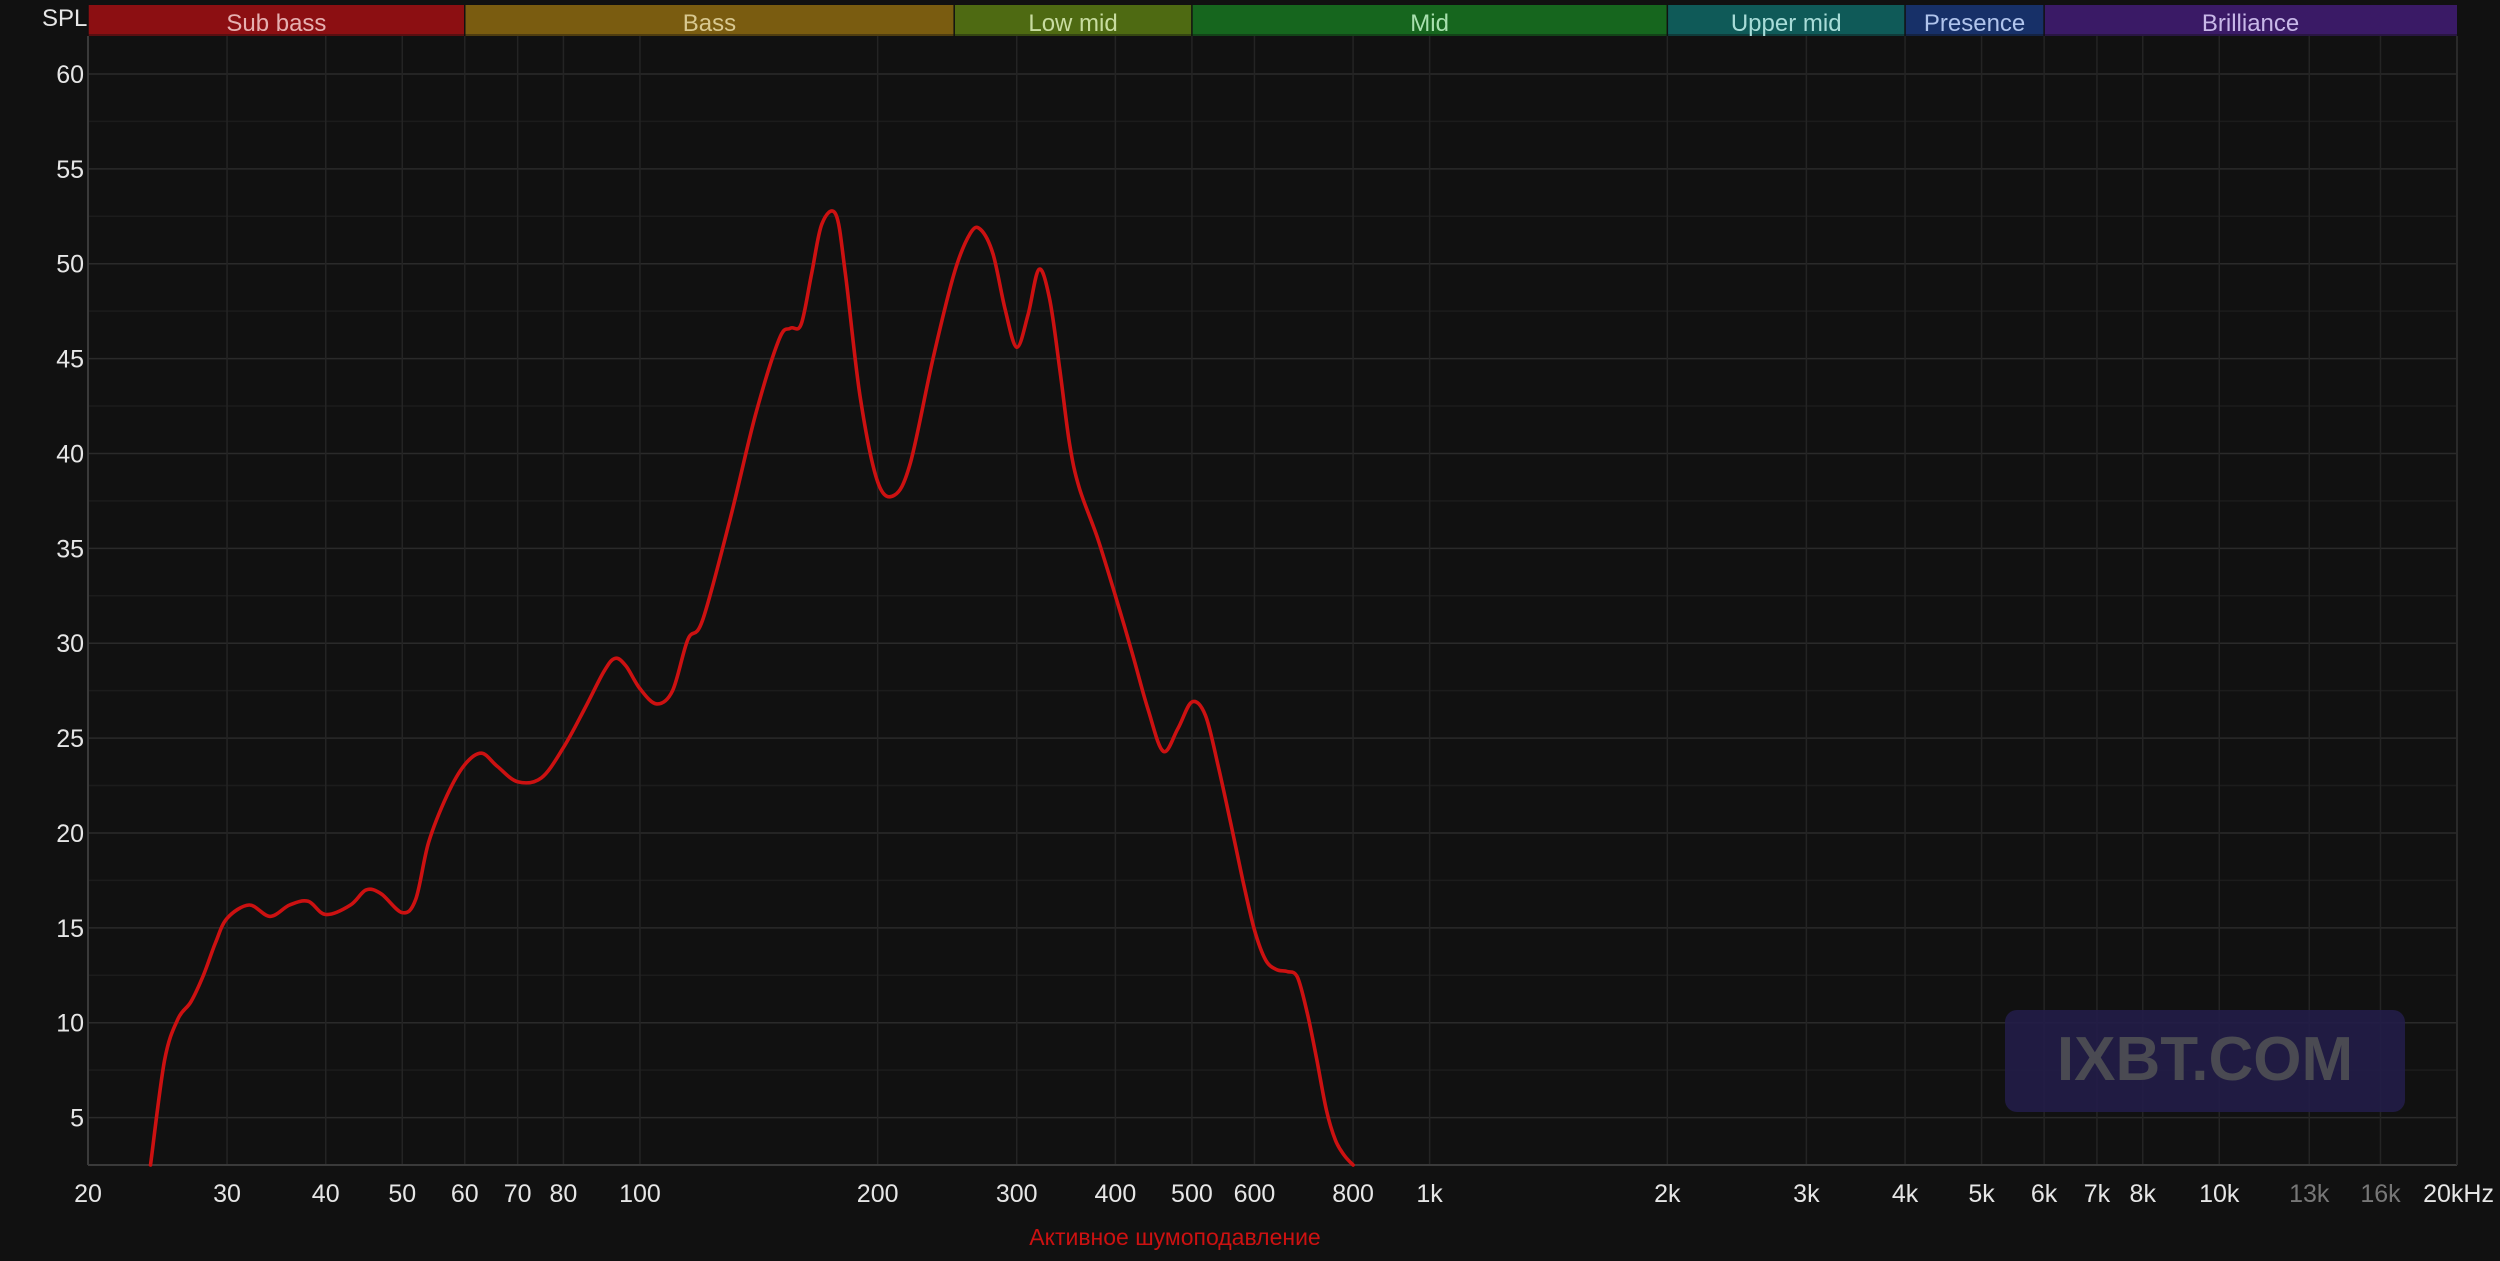 The width and height of the screenshot is (2500, 1261). I want to click on x-tick-label: 50, so click(402, 1194).